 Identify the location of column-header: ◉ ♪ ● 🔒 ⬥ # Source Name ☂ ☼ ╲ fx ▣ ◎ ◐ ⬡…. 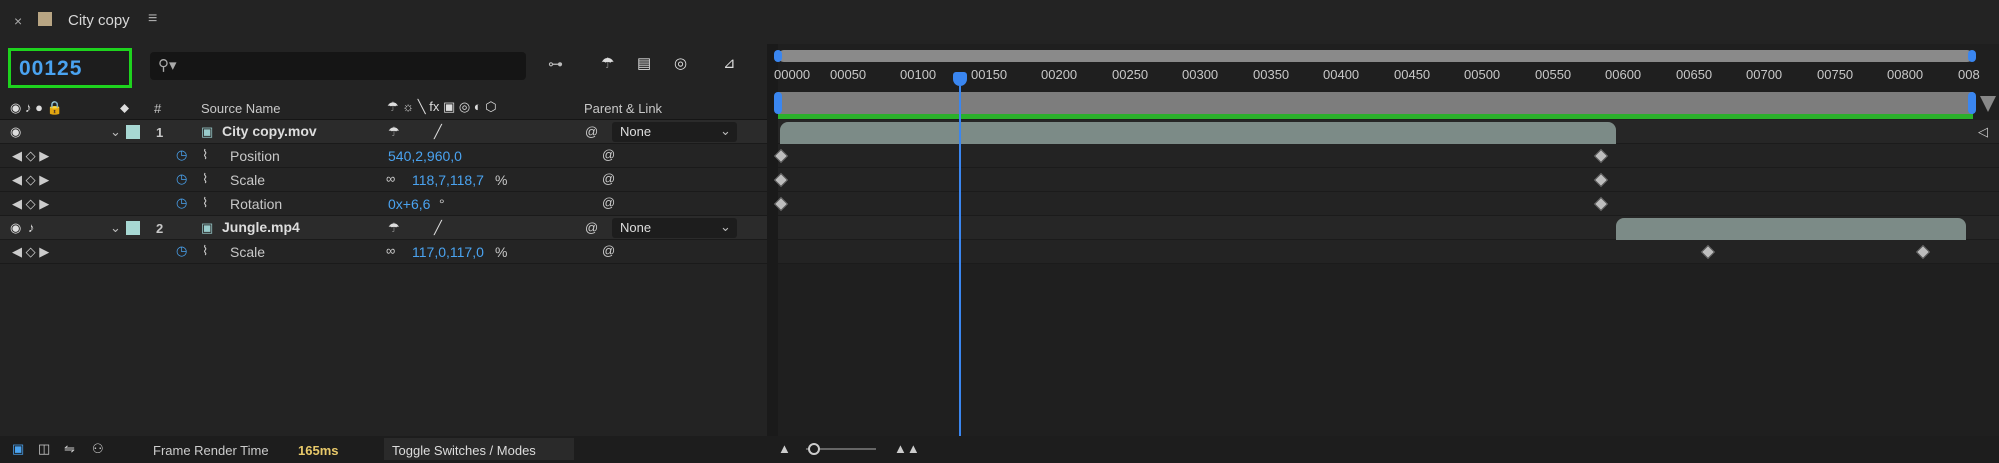
(383, 108).